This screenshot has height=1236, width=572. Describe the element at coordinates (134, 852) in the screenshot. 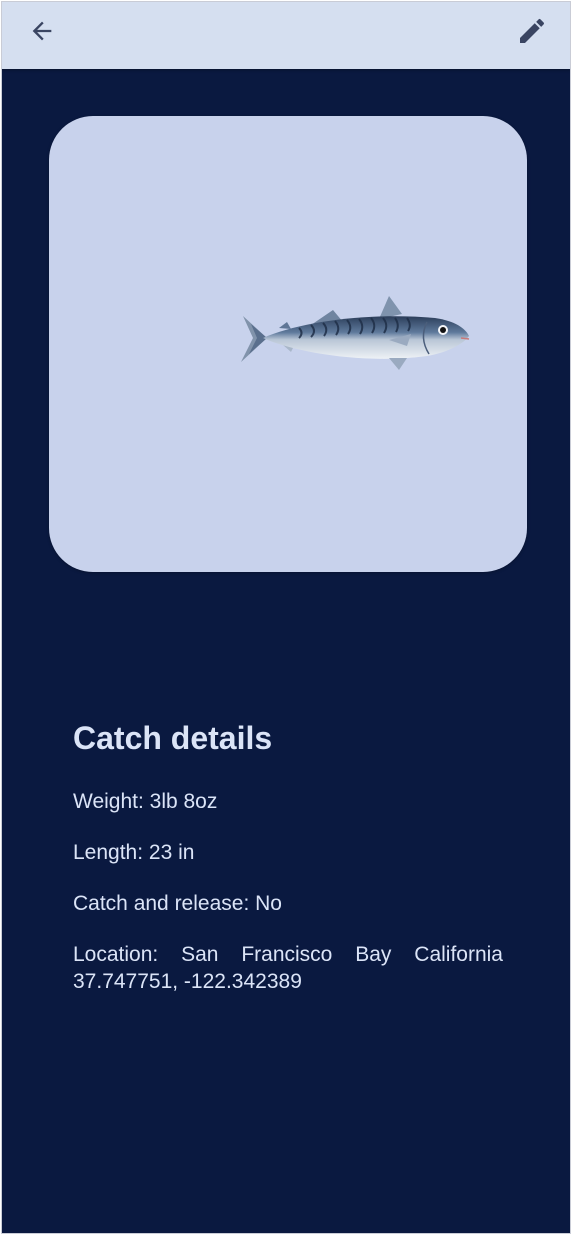

I see `length-text: Length: 23 in` at that location.